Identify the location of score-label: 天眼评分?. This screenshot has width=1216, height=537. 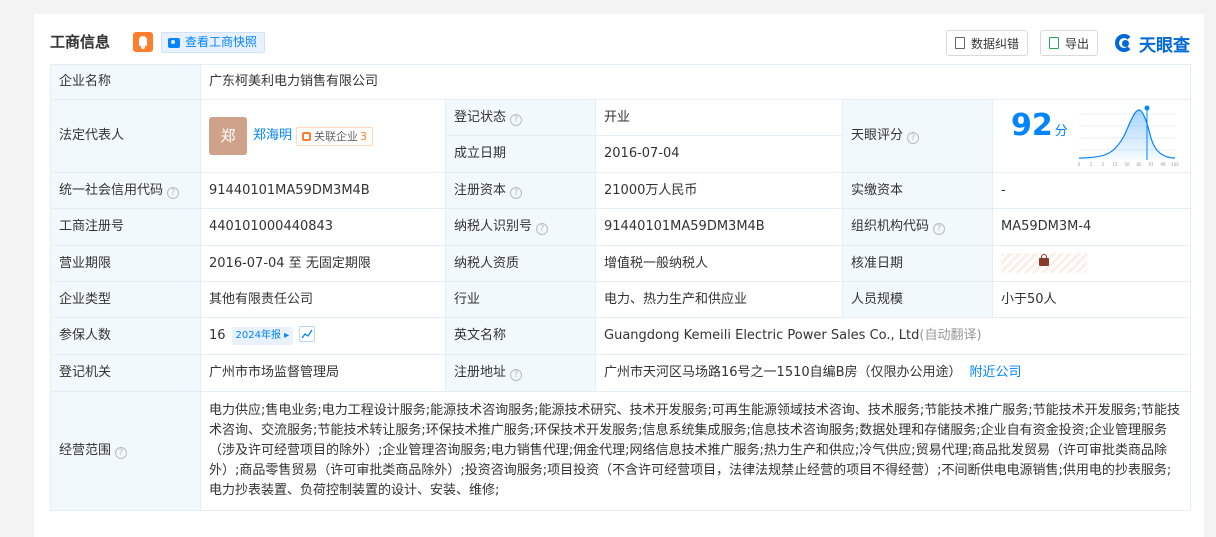
(917, 136).